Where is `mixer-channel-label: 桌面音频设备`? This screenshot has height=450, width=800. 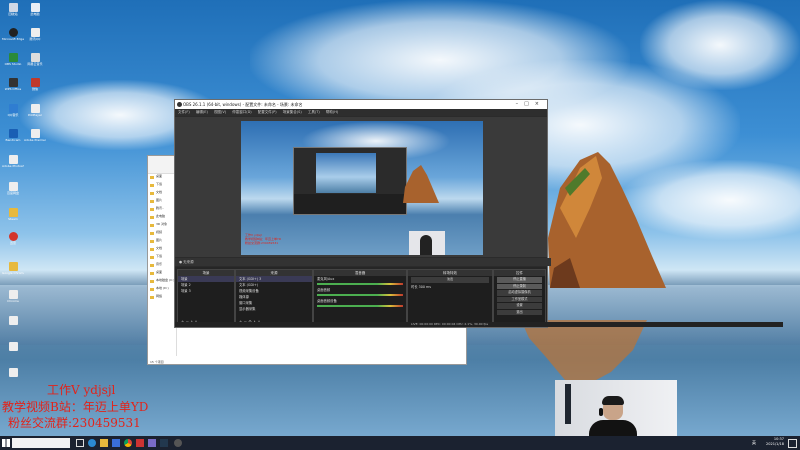 mixer-channel-label: 桌面音频设备 is located at coordinates (327, 301).